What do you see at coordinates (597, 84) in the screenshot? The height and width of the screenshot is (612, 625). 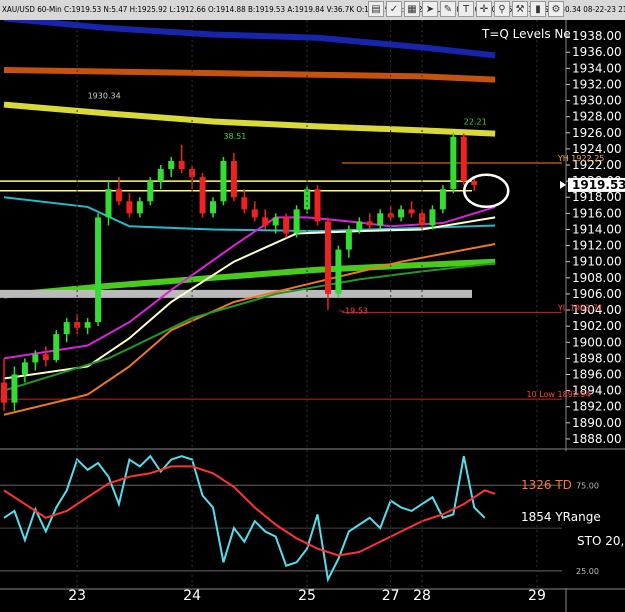 I see `y-tick-label: 1932.00` at bounding box center [597, 84].